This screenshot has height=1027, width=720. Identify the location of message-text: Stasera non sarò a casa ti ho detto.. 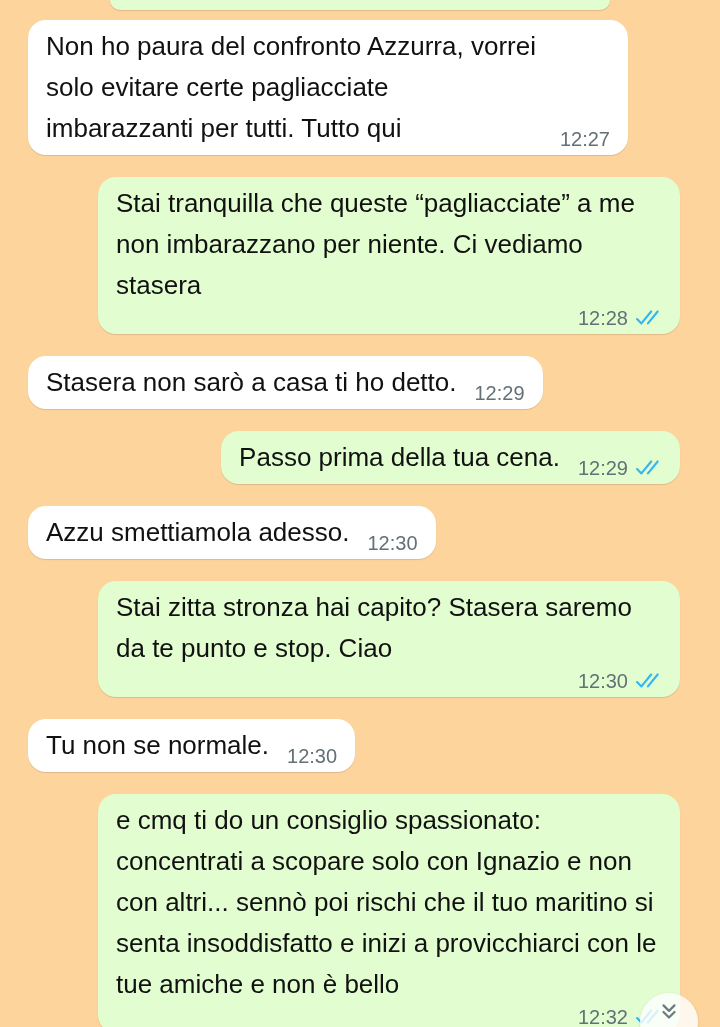
(251, 382).